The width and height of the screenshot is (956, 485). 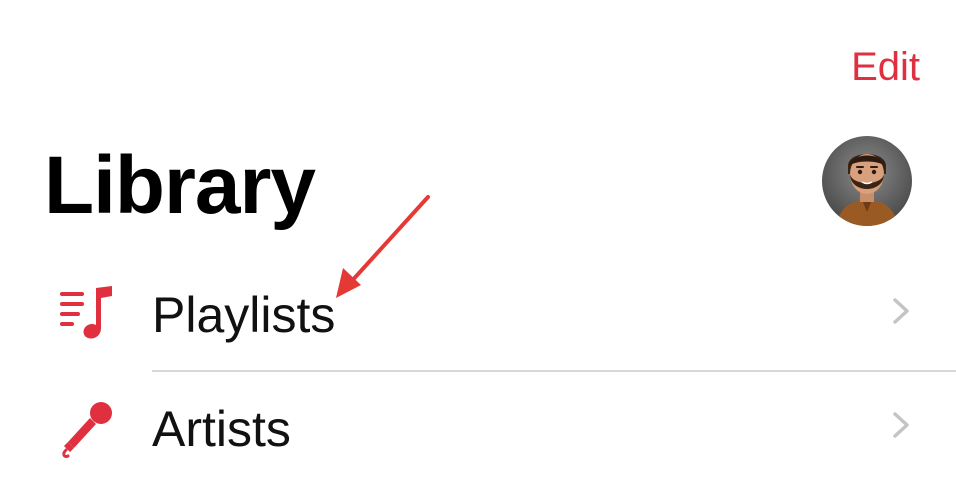 What do you see at coordinates (244, 315) in the screenshot?
I see `library-item-label: Playlists` at bounding box center [244, 315].